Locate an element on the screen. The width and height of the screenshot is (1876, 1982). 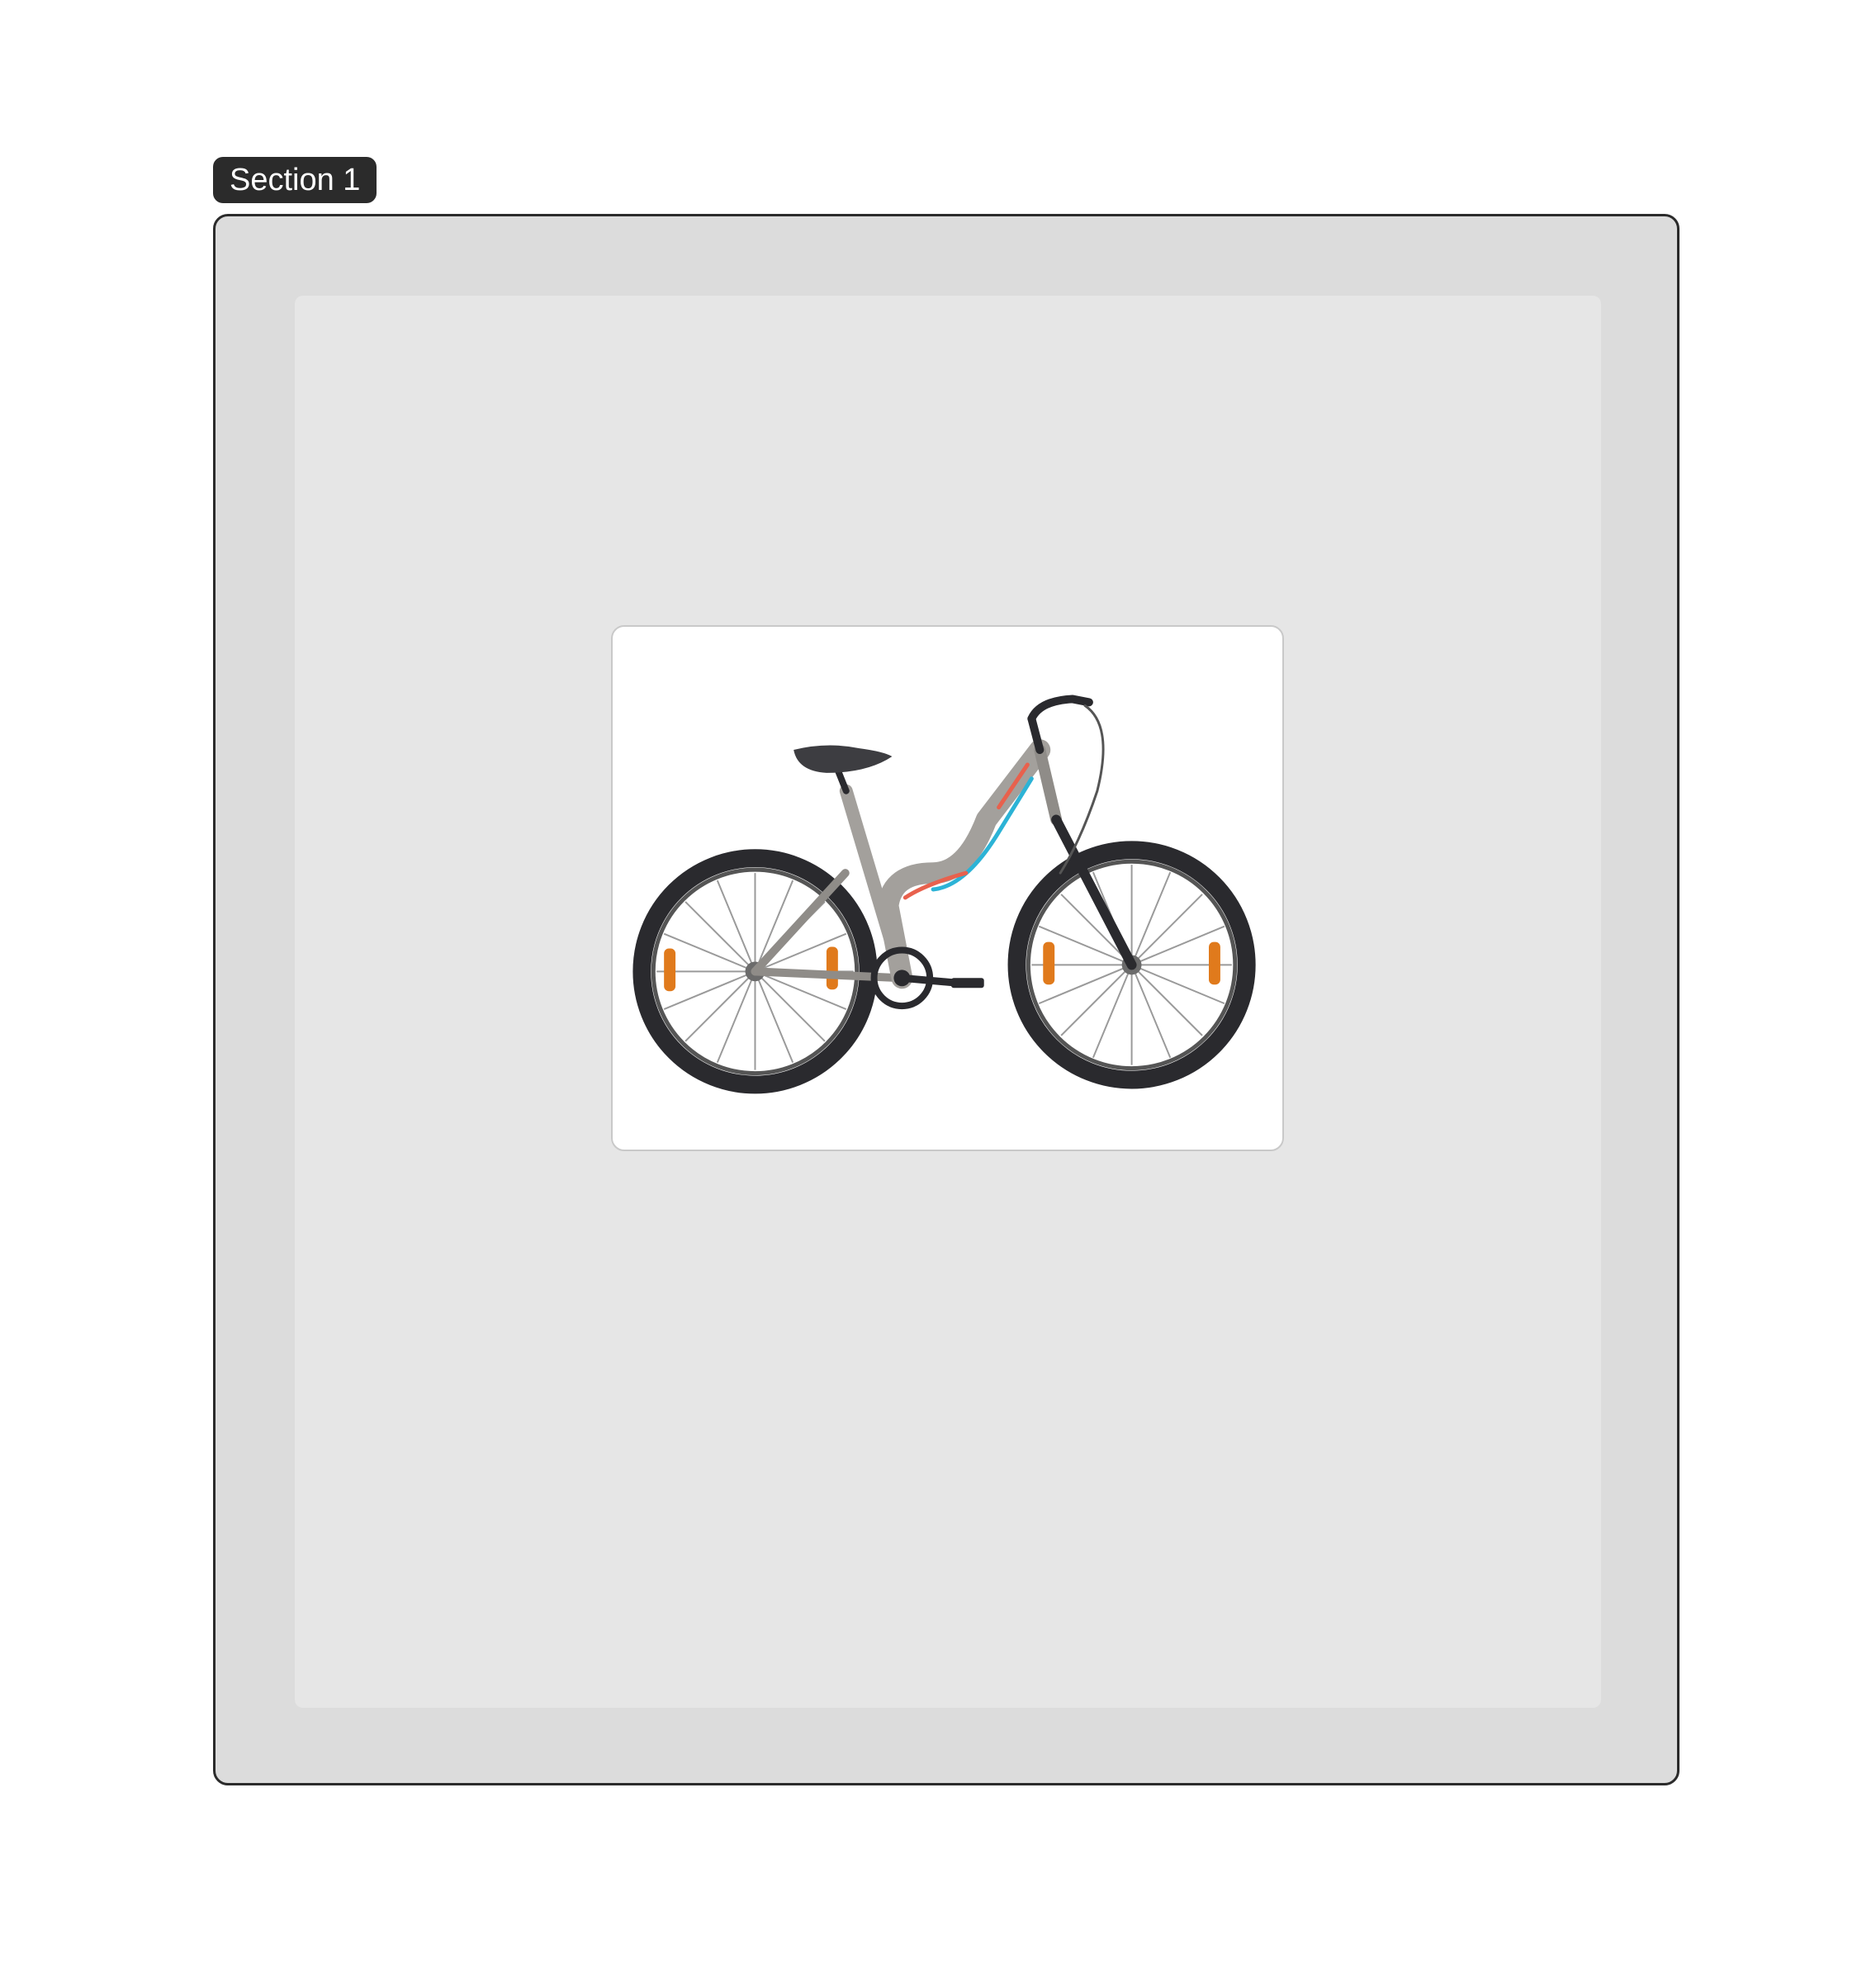
bike-frame is located at coordinates (944, 842).